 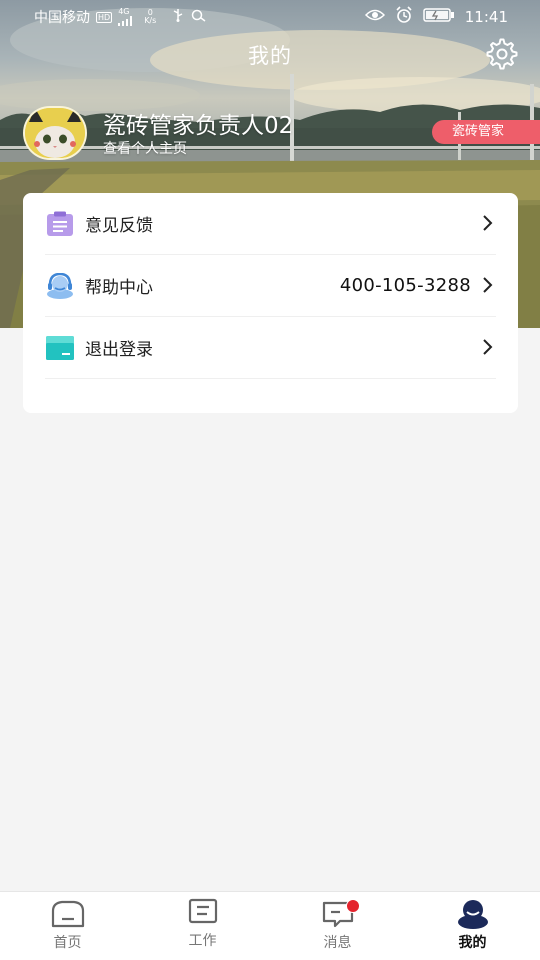 I want to click on tab-work: 工作, so click(x=202, y=926).